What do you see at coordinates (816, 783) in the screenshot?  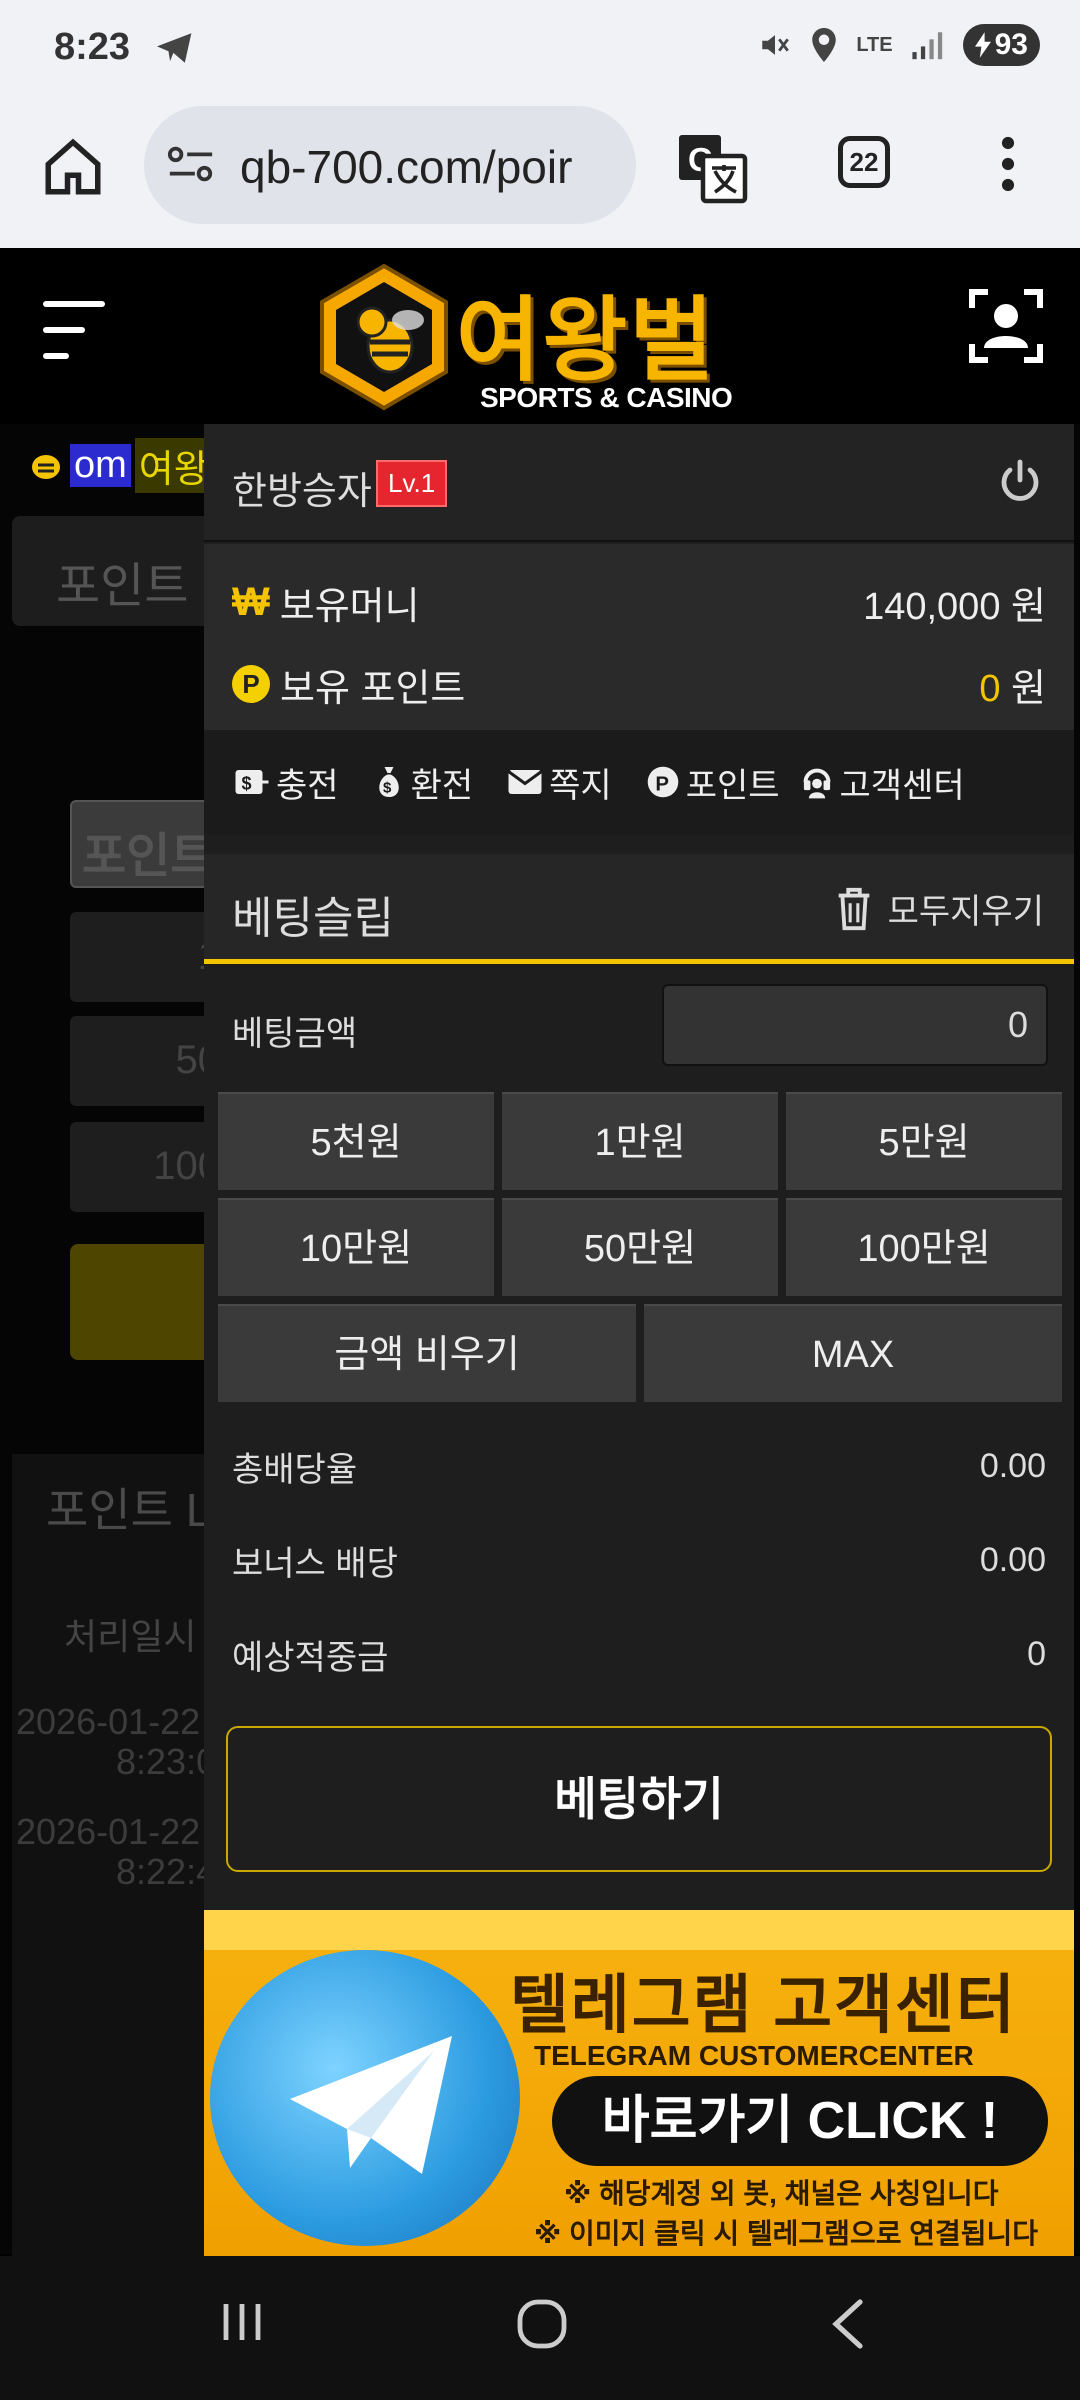 I see `headset-icon` at bounding box center [816, 783].